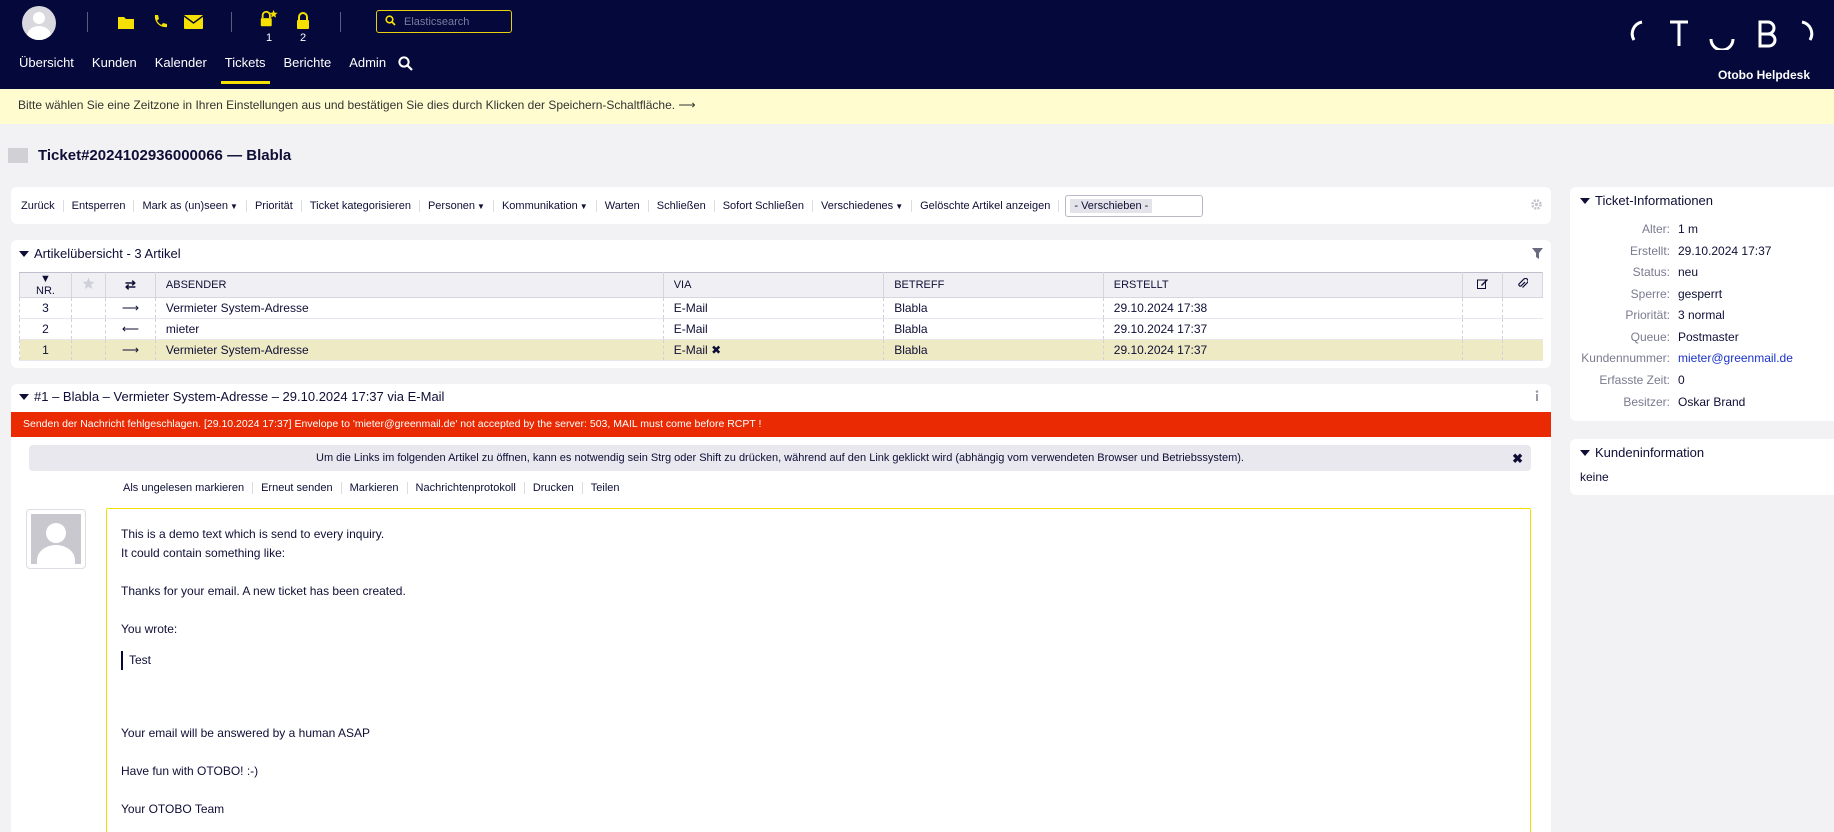 The width and height of the screenshot is (1834, 832). What do you see at coordinates (1517, 459) in the screenshot?
I see `close-icon: ✖` at bounding box center [1517, 459].